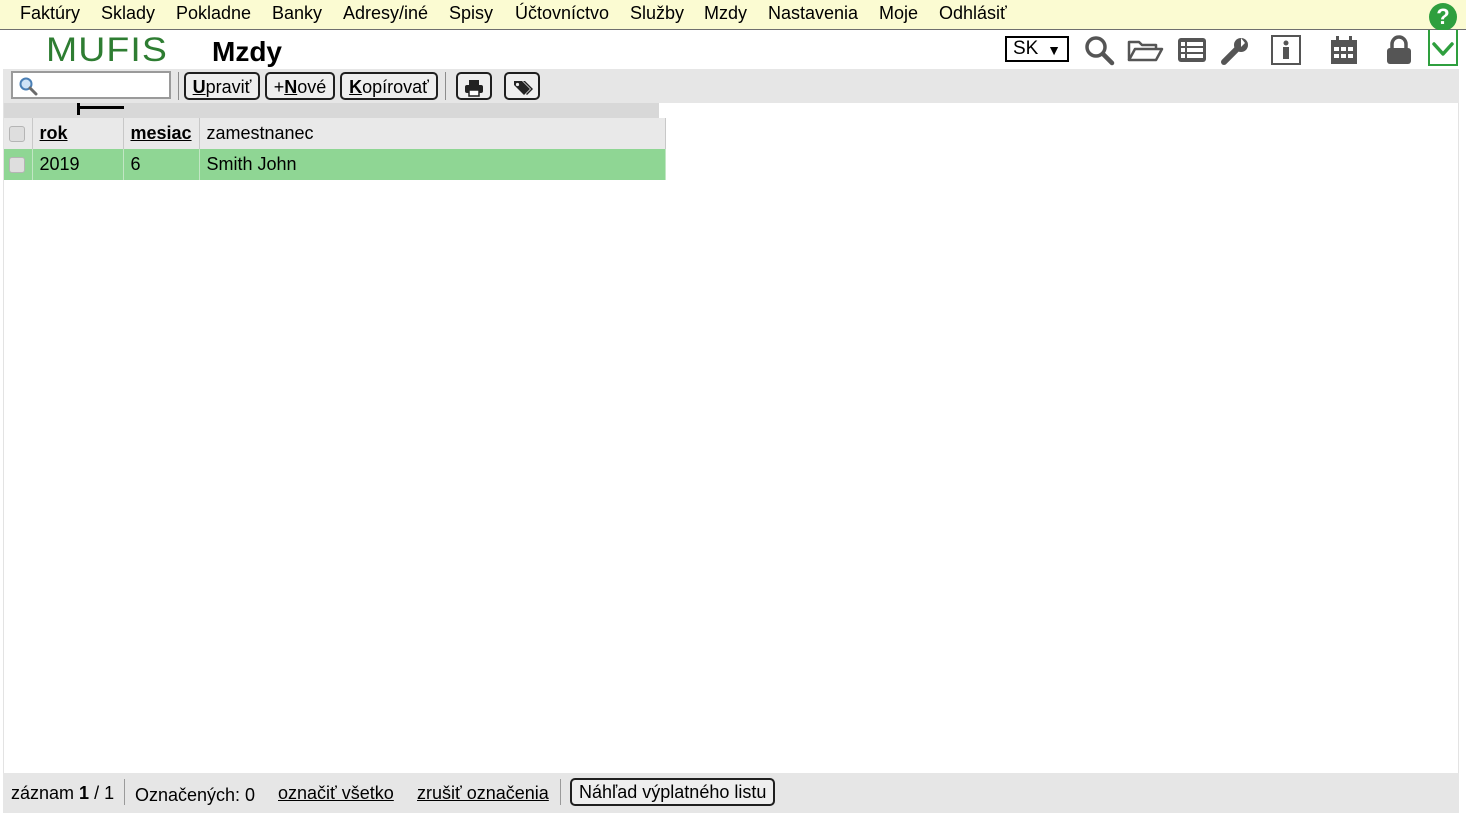 This screenshot has width=1466, height=819. What do you see at coordinates (898, 13) in the screenshot?
I see `menu-item-moje: Moje` at bounding box center [898, 13].